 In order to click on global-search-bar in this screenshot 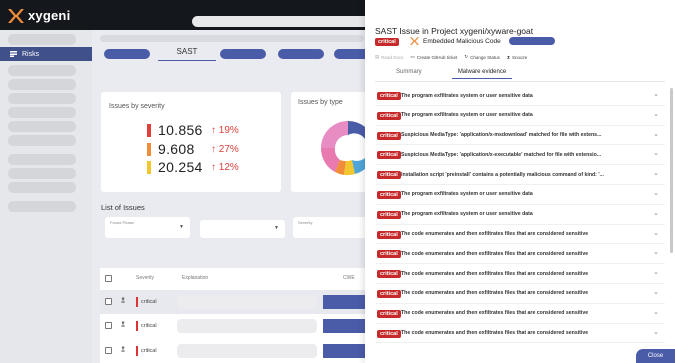, I will do `click(278, 21)`.